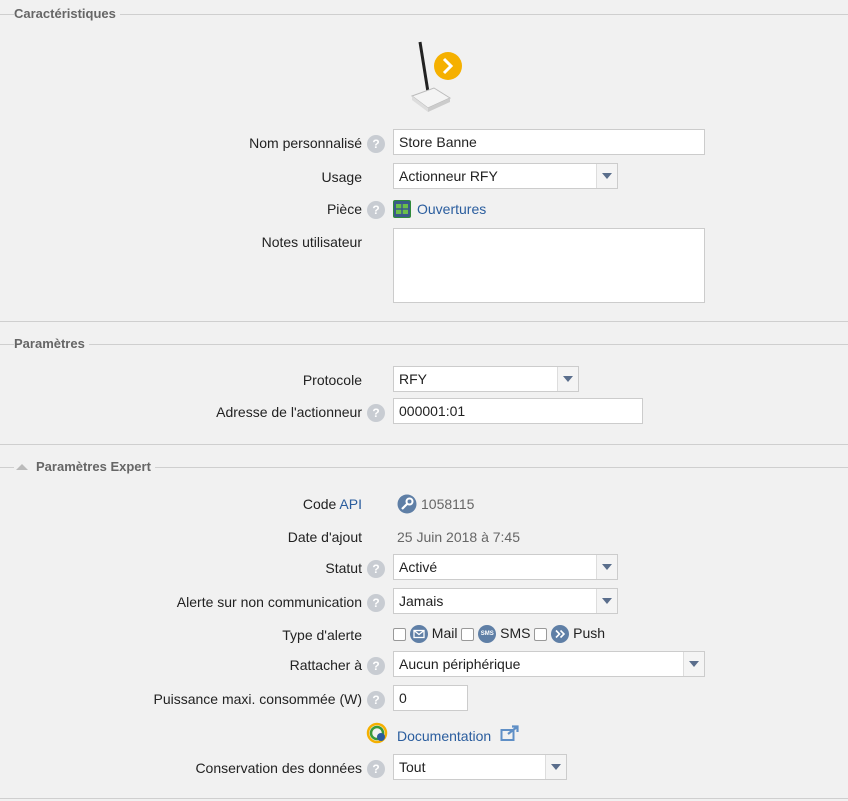 The image size is (848, 801). What do you see at coordinates (344, 209) in the screenshot?
I see `piece-label: Pièce` at bounding box center [344, 209].